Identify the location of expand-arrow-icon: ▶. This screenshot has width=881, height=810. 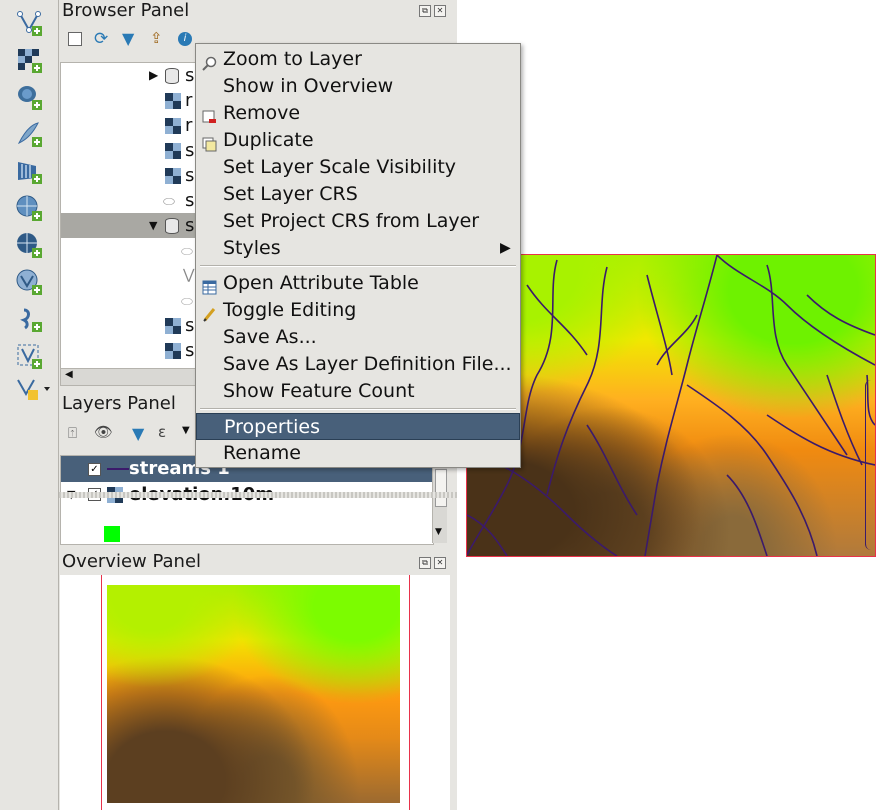
(153, 75).